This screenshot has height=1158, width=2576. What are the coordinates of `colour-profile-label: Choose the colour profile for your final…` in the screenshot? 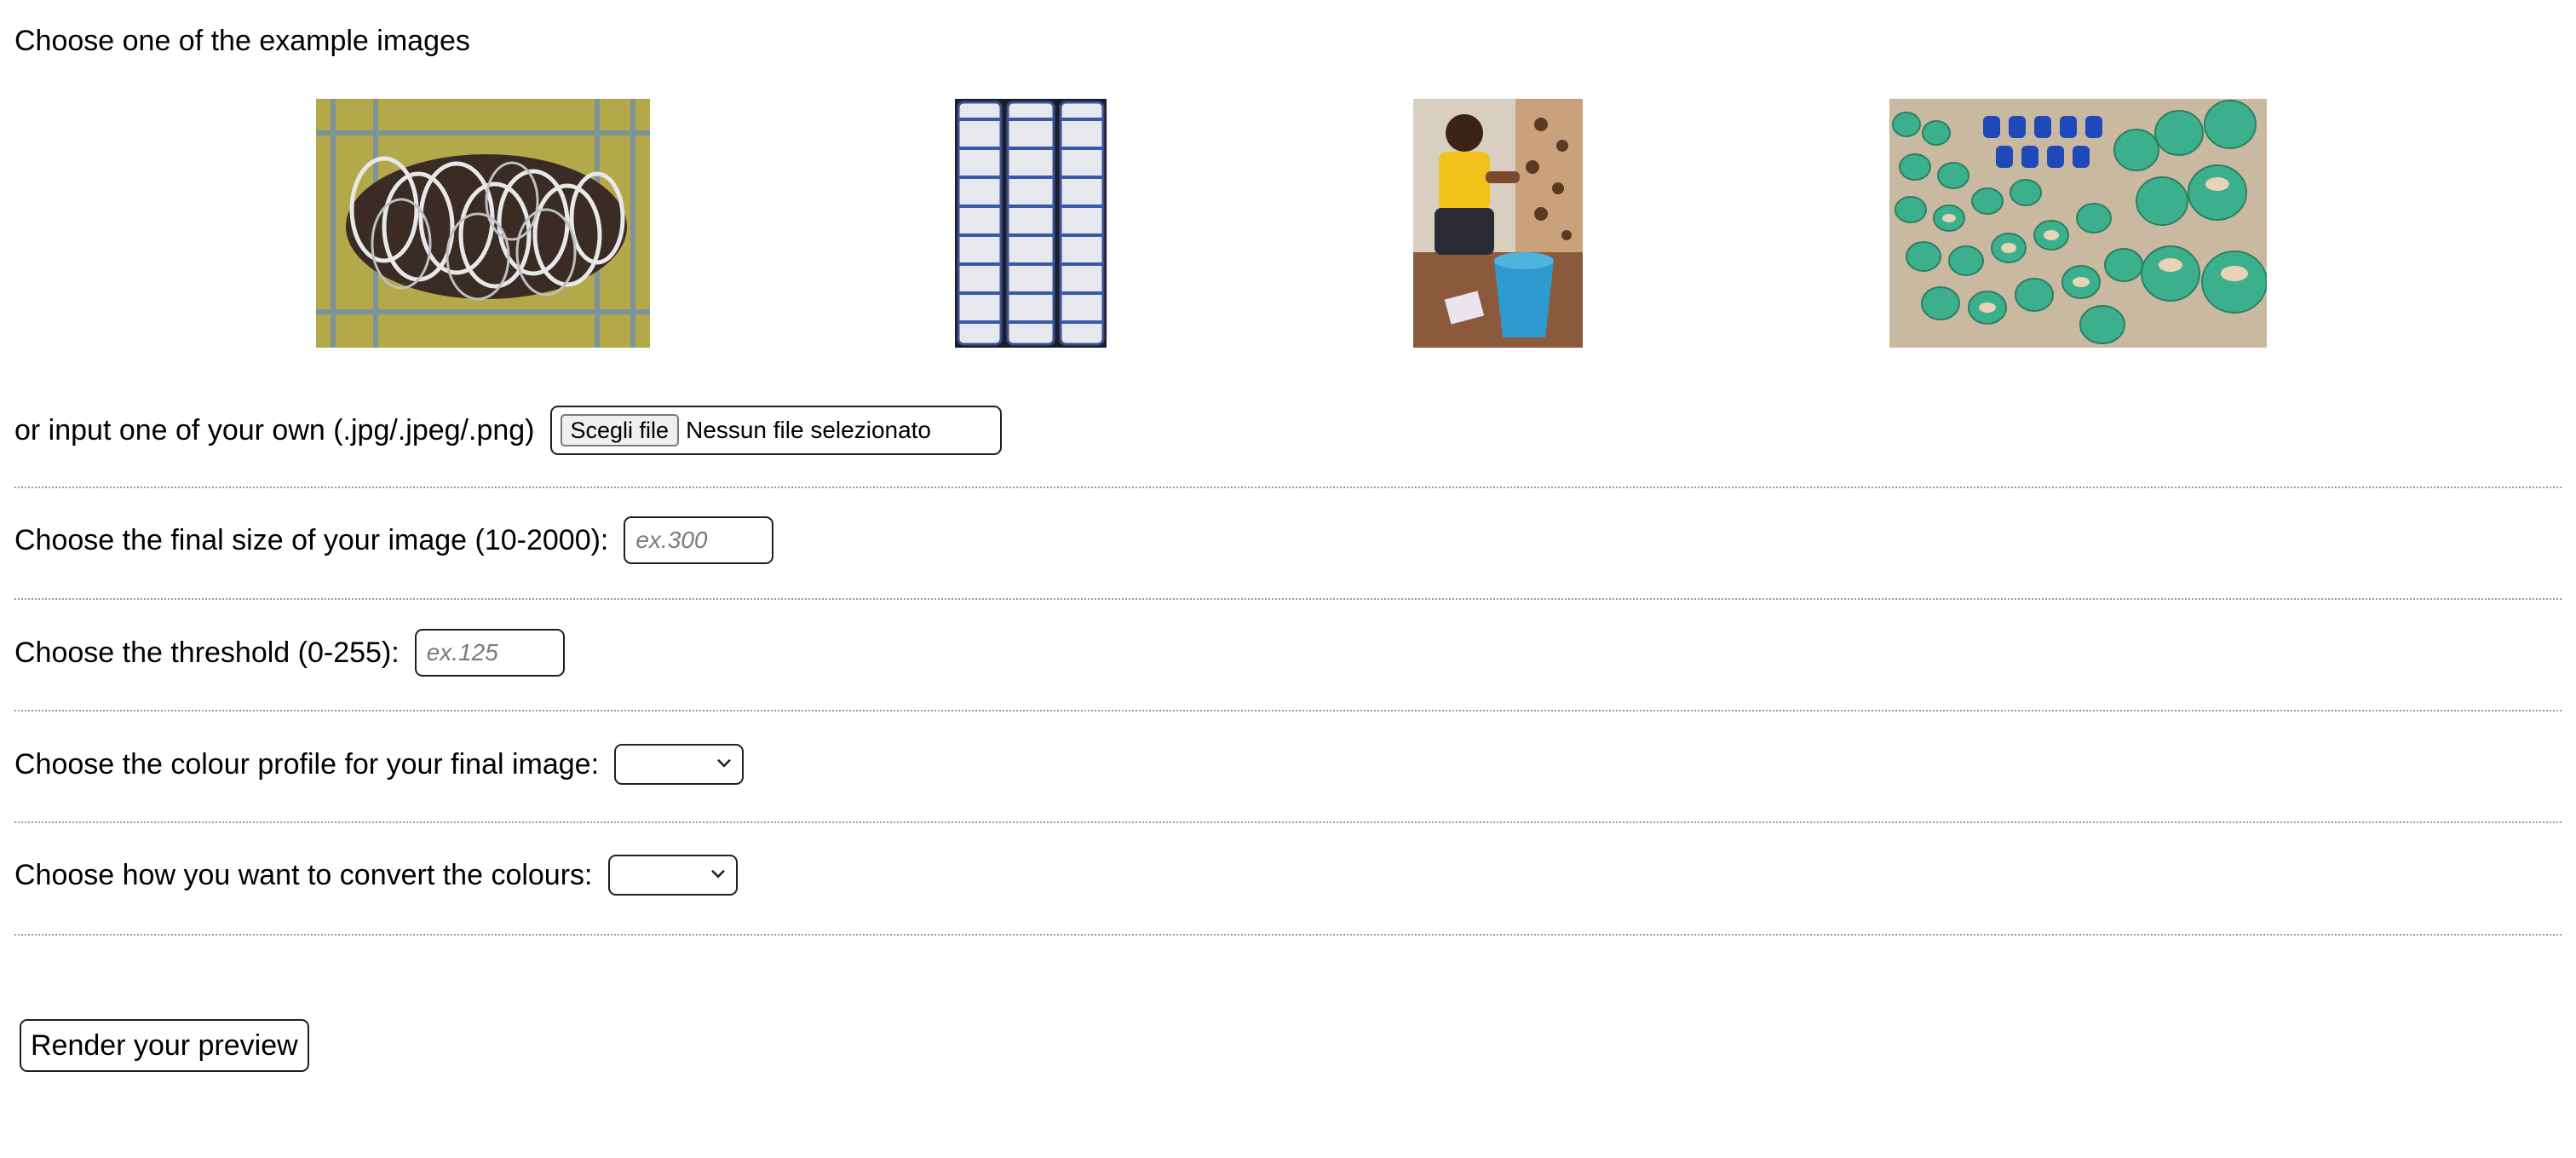 It's located at (307, 764).